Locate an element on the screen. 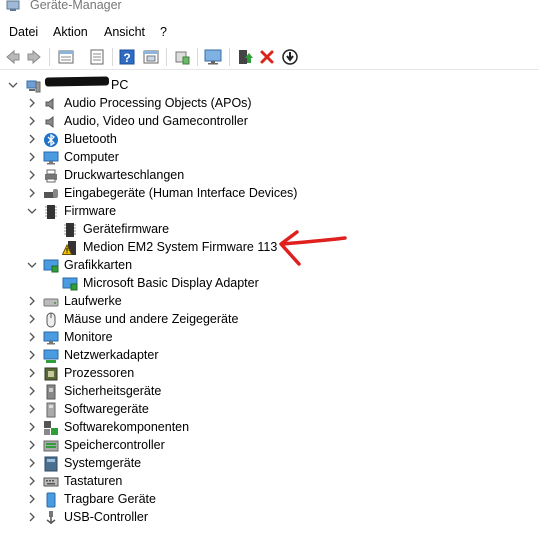 This screenshot has width=539, height=535. tree-category: Softwarekomponenten is located at coordinates (269, 428).